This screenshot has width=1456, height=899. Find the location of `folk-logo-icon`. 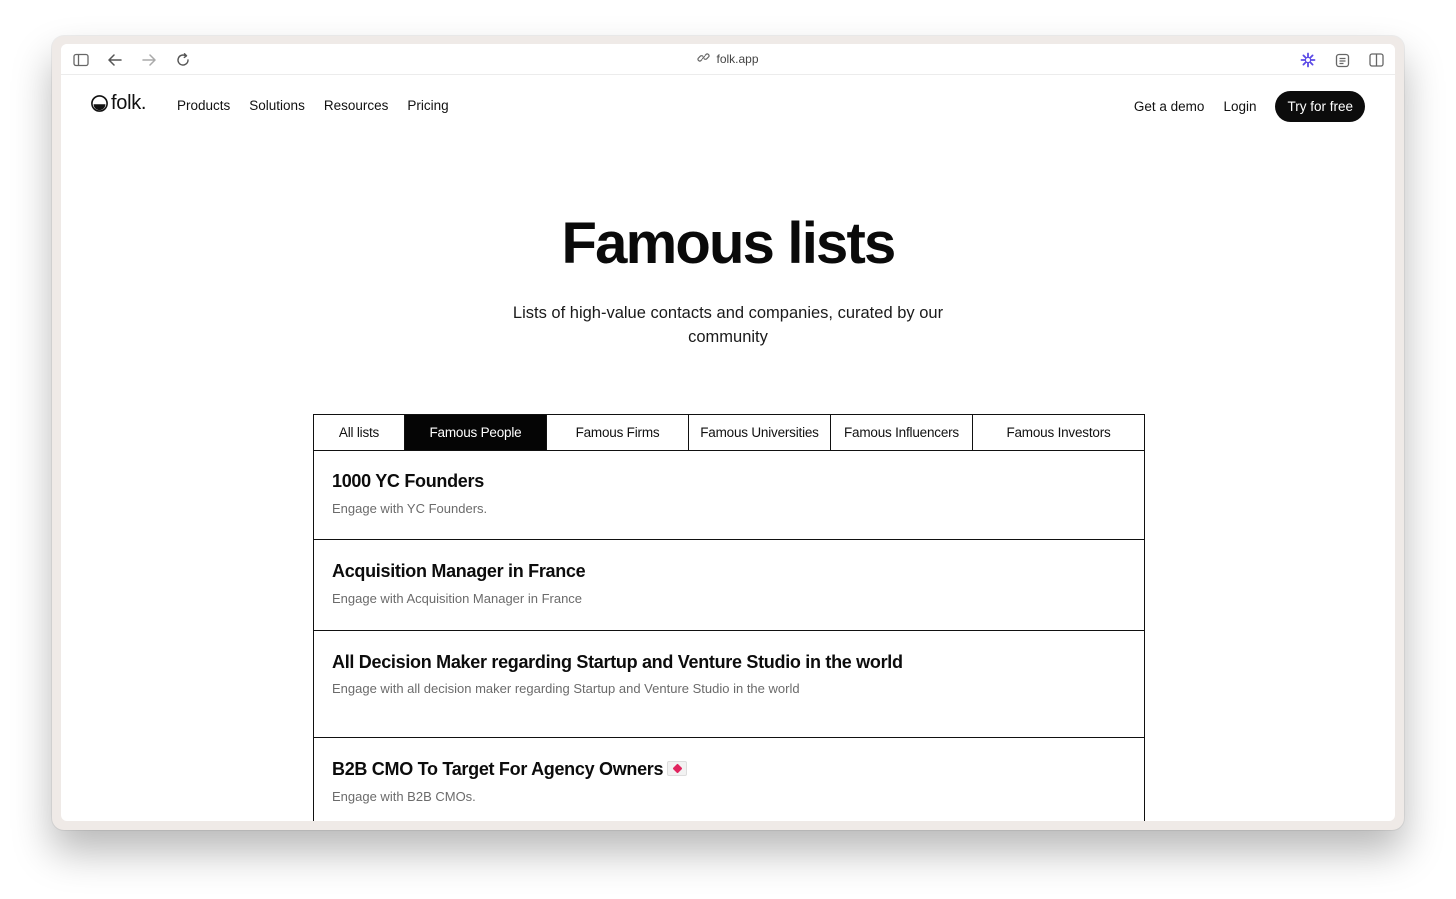

folk-logo-icon is located at coordinates (99, 103).